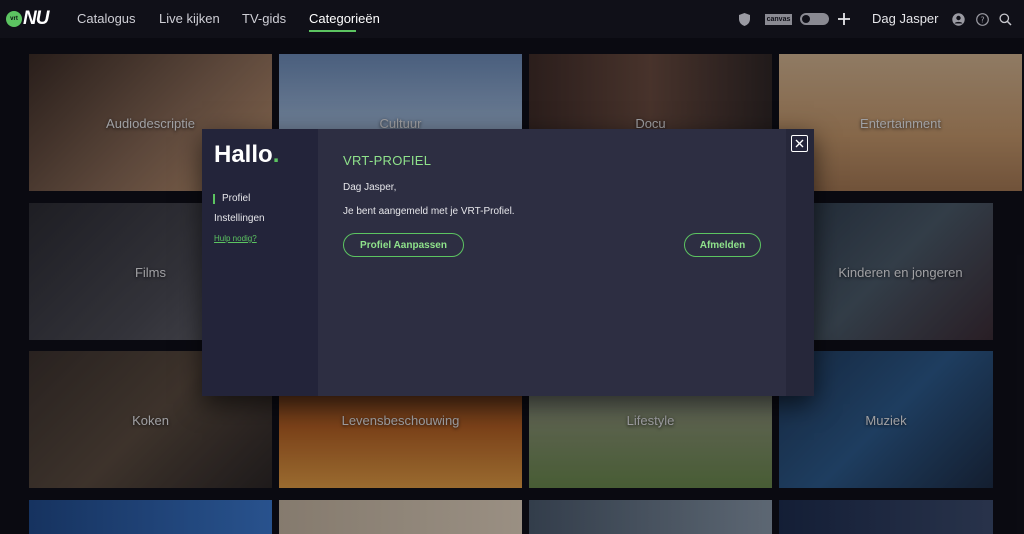 This screenshot has height=534, width=1024. What do you see at coordinates (189, 18) in the screenshot?
I see `nav-live-kijken: Live kijken` at bounding box center [189, 18].